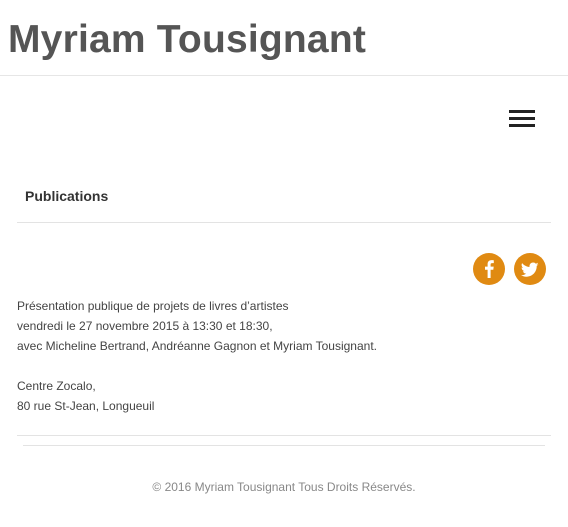 The width and height of the screenshot is (568, 527). Describe the element at coordinates (284, 445) in the screenshot. I see `footer-divider` at that location.